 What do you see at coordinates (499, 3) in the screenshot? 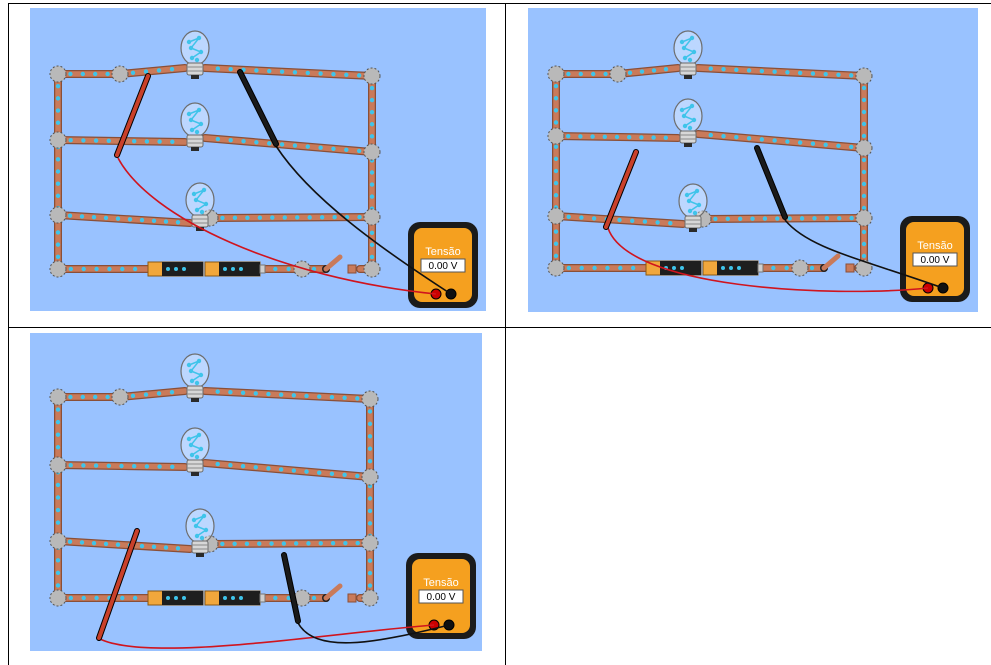
I see `table-border-top` at bounding box center [499, 3].